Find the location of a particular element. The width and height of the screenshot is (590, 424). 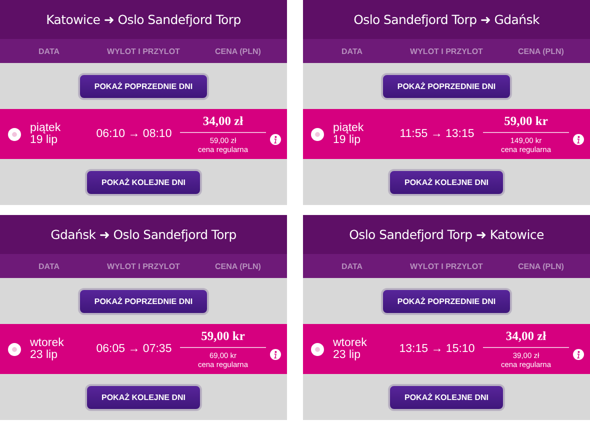

flight-times: 06:05 → 07:35 is located at coordinates (134, 349).